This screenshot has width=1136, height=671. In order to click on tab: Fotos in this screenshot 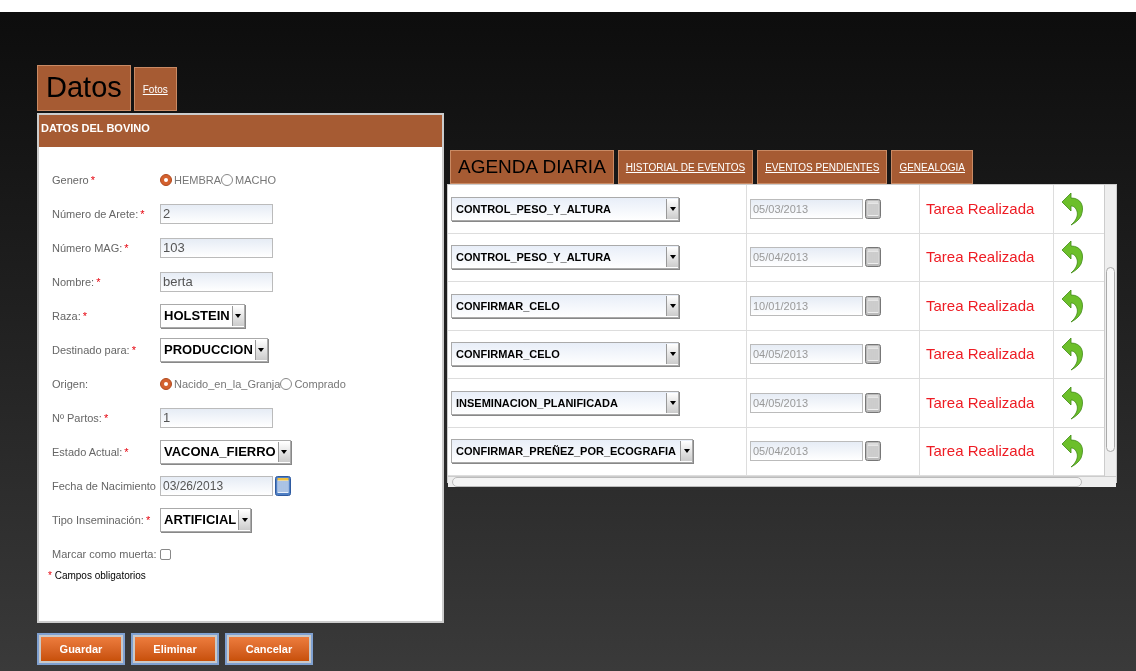, I will do `click(155, 89)`.